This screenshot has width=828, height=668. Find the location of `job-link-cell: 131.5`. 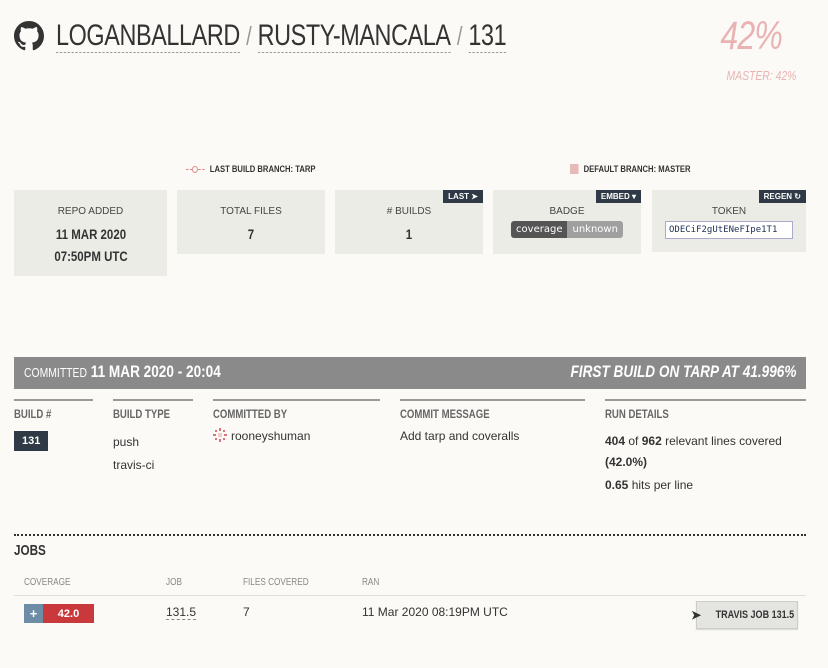

job-link-cell: 131.5 is located at coordinates (181, 612).